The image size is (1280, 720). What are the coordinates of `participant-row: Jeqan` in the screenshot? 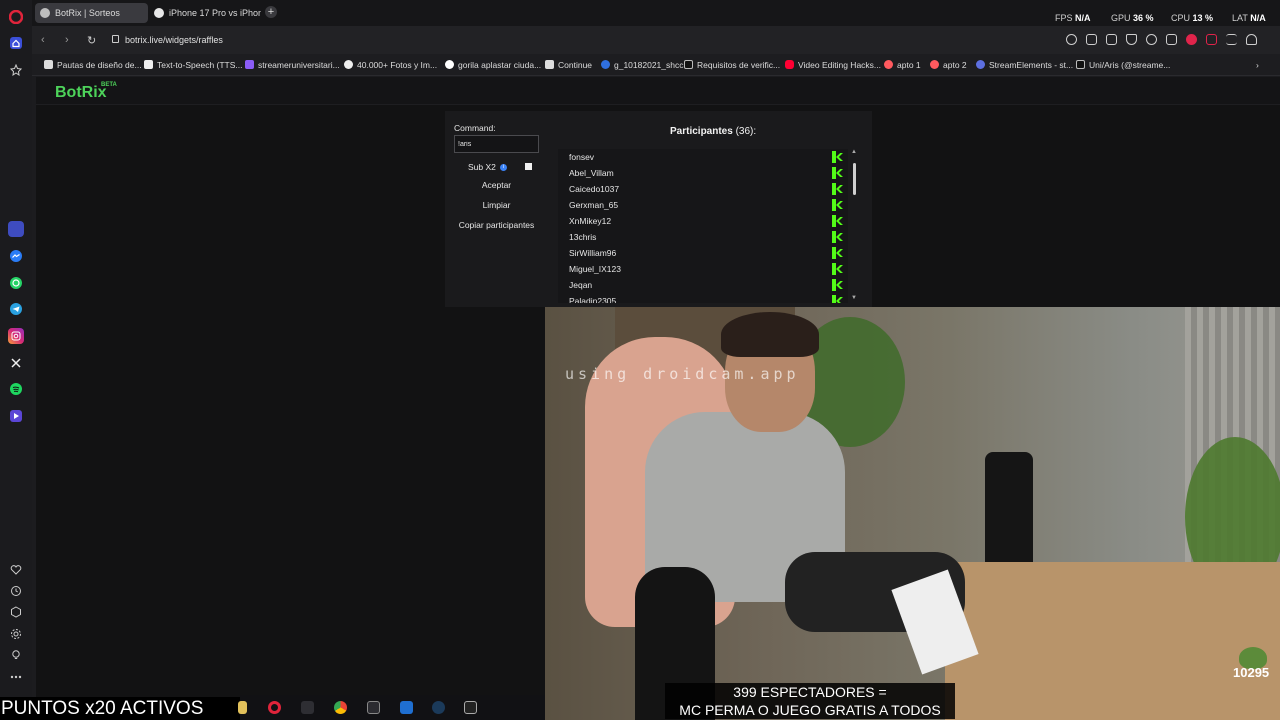 It's located at (700, 285).